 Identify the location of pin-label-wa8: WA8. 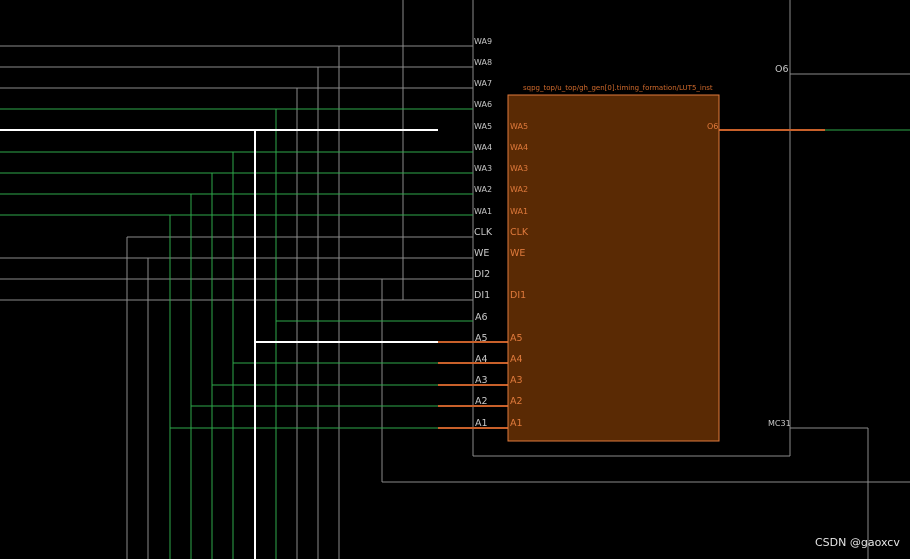
(483, 62).